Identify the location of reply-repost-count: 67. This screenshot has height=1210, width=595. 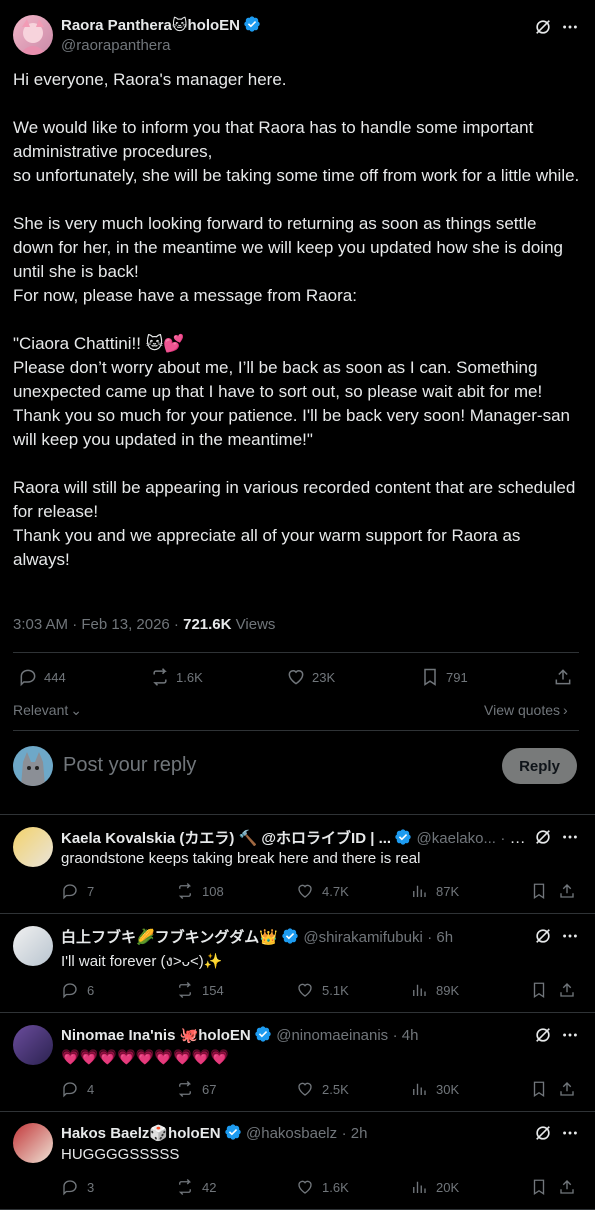
(209, 1089).